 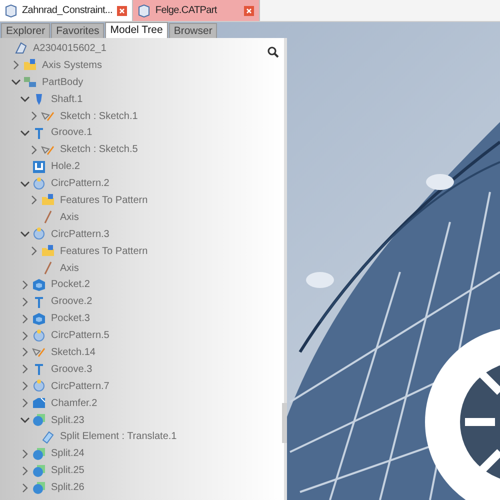 I want to click on tree-item-label: CircPattern.3, so click(x=80, y=234).